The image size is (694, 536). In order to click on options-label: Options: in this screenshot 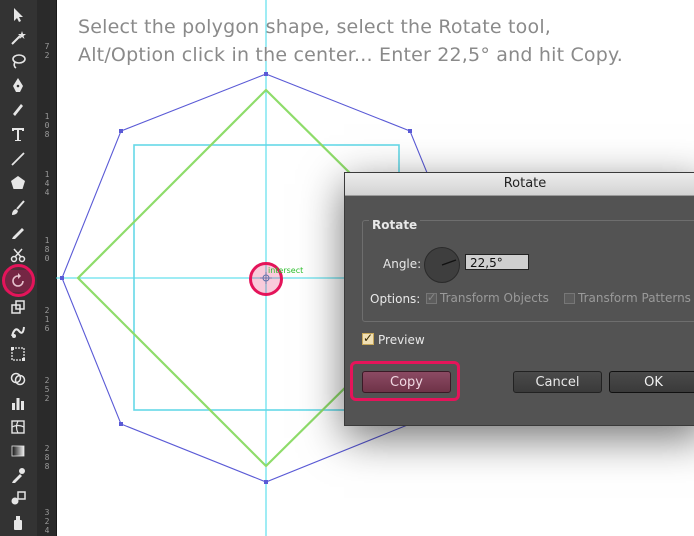, I will do `click(395, 299)`.